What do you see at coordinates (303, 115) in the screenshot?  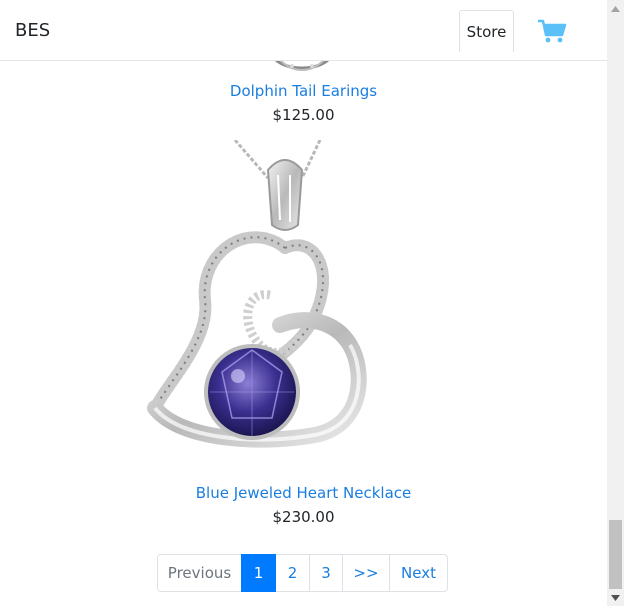 I see `product-price: $125.00` at bounding box center [303, 115].